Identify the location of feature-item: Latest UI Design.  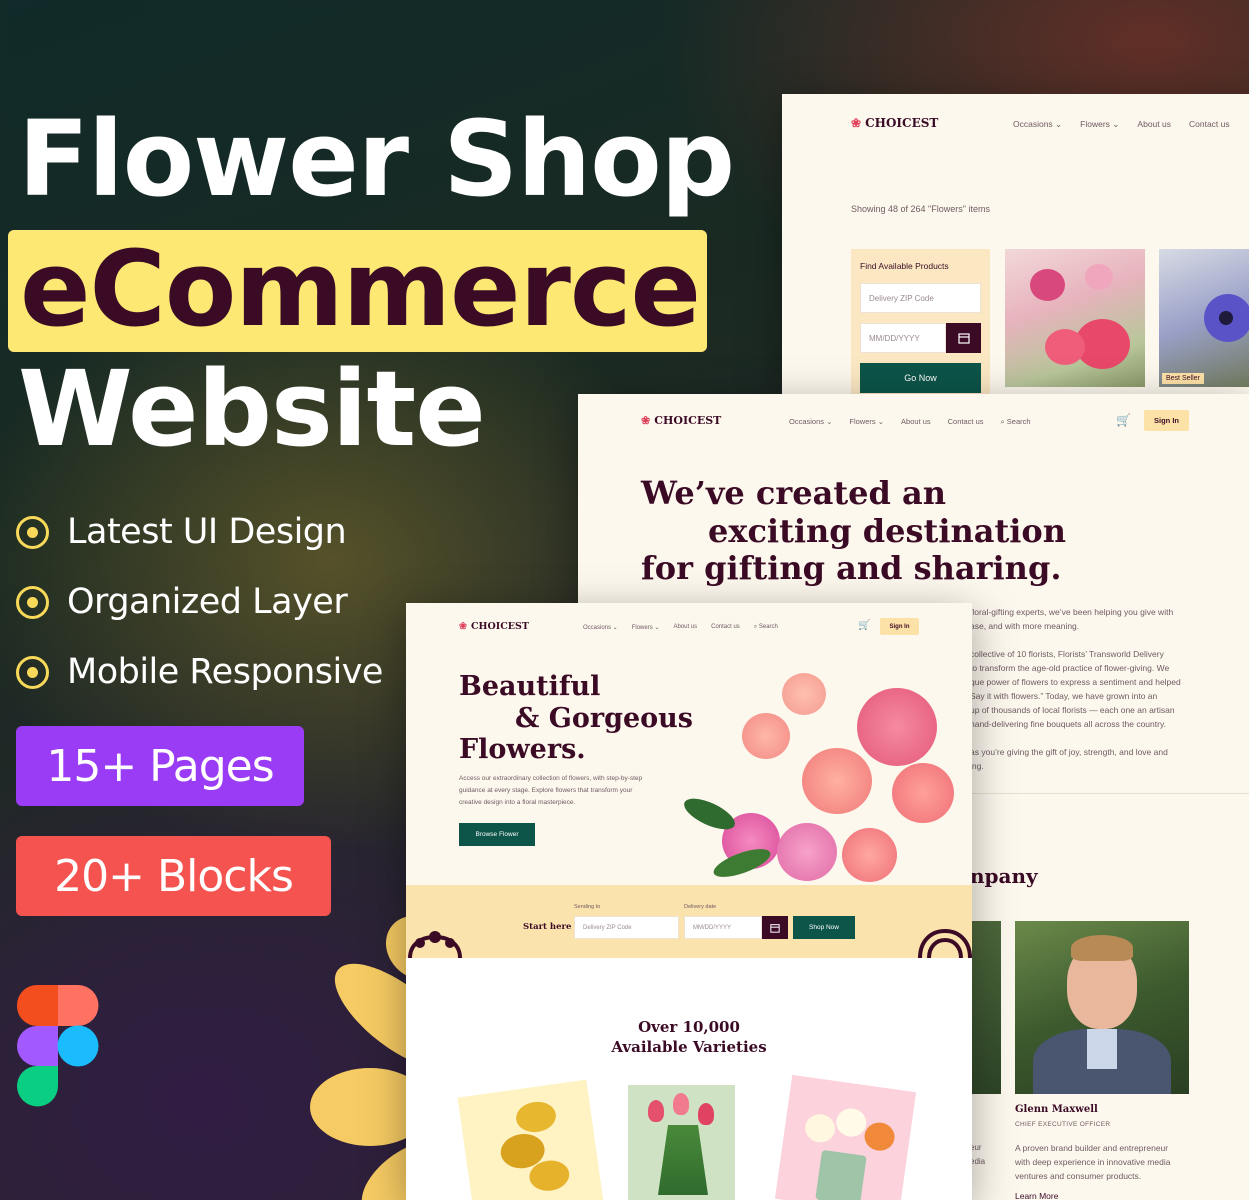
(181, 532).